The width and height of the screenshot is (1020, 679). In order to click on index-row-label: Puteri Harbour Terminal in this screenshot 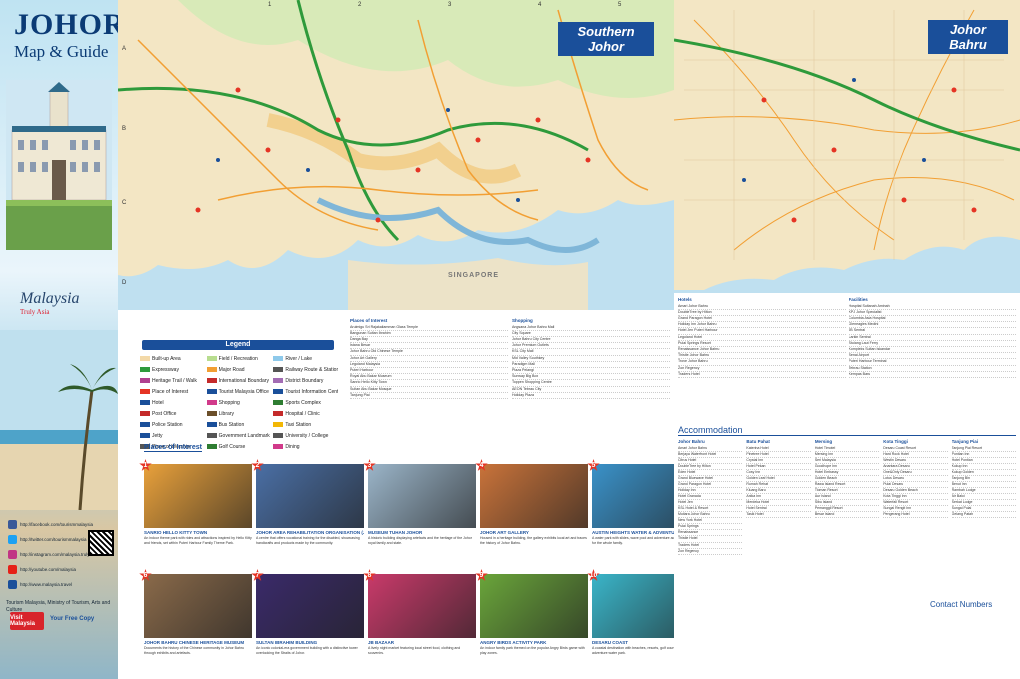, I will do `click(867, 361)`.